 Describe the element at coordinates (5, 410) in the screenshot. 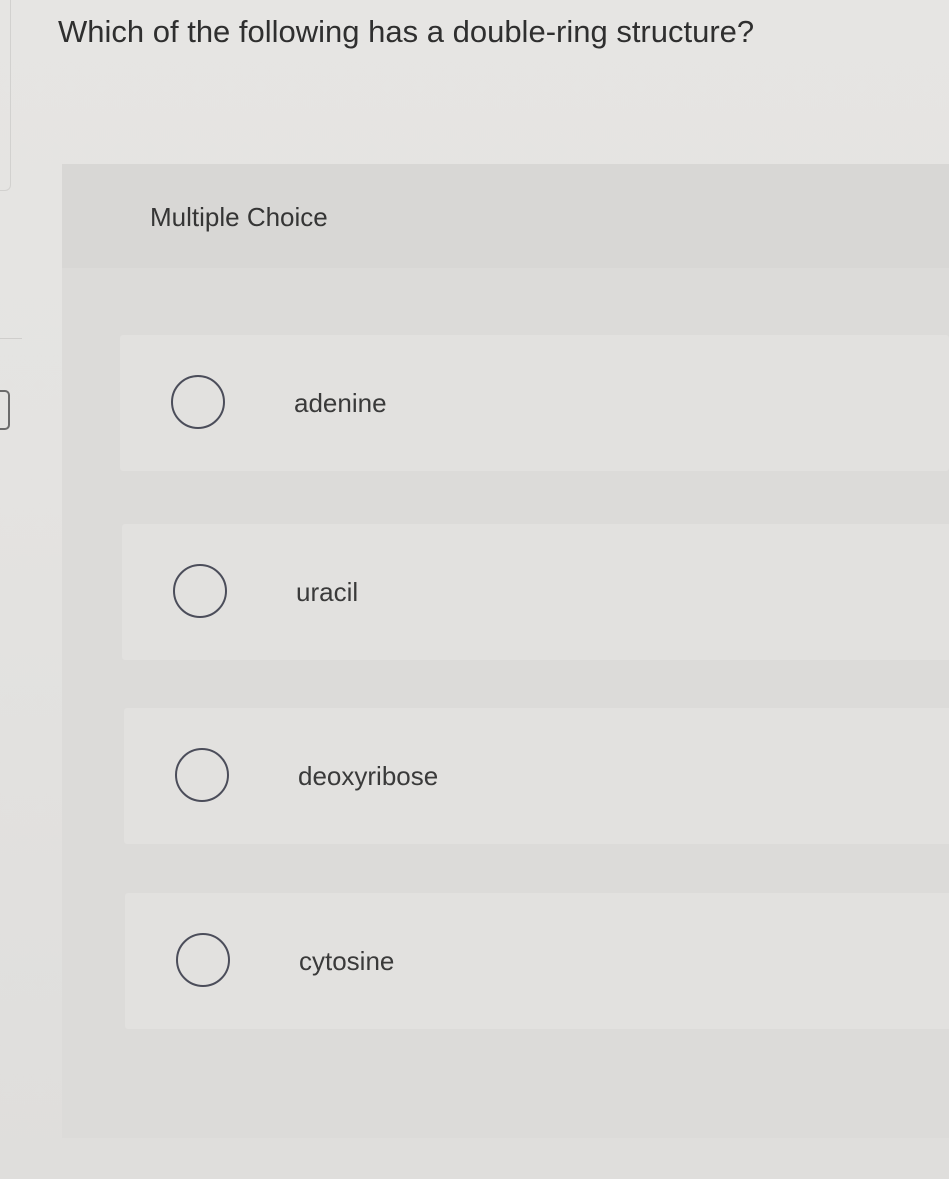

I see `side-tab-handle` at that location.